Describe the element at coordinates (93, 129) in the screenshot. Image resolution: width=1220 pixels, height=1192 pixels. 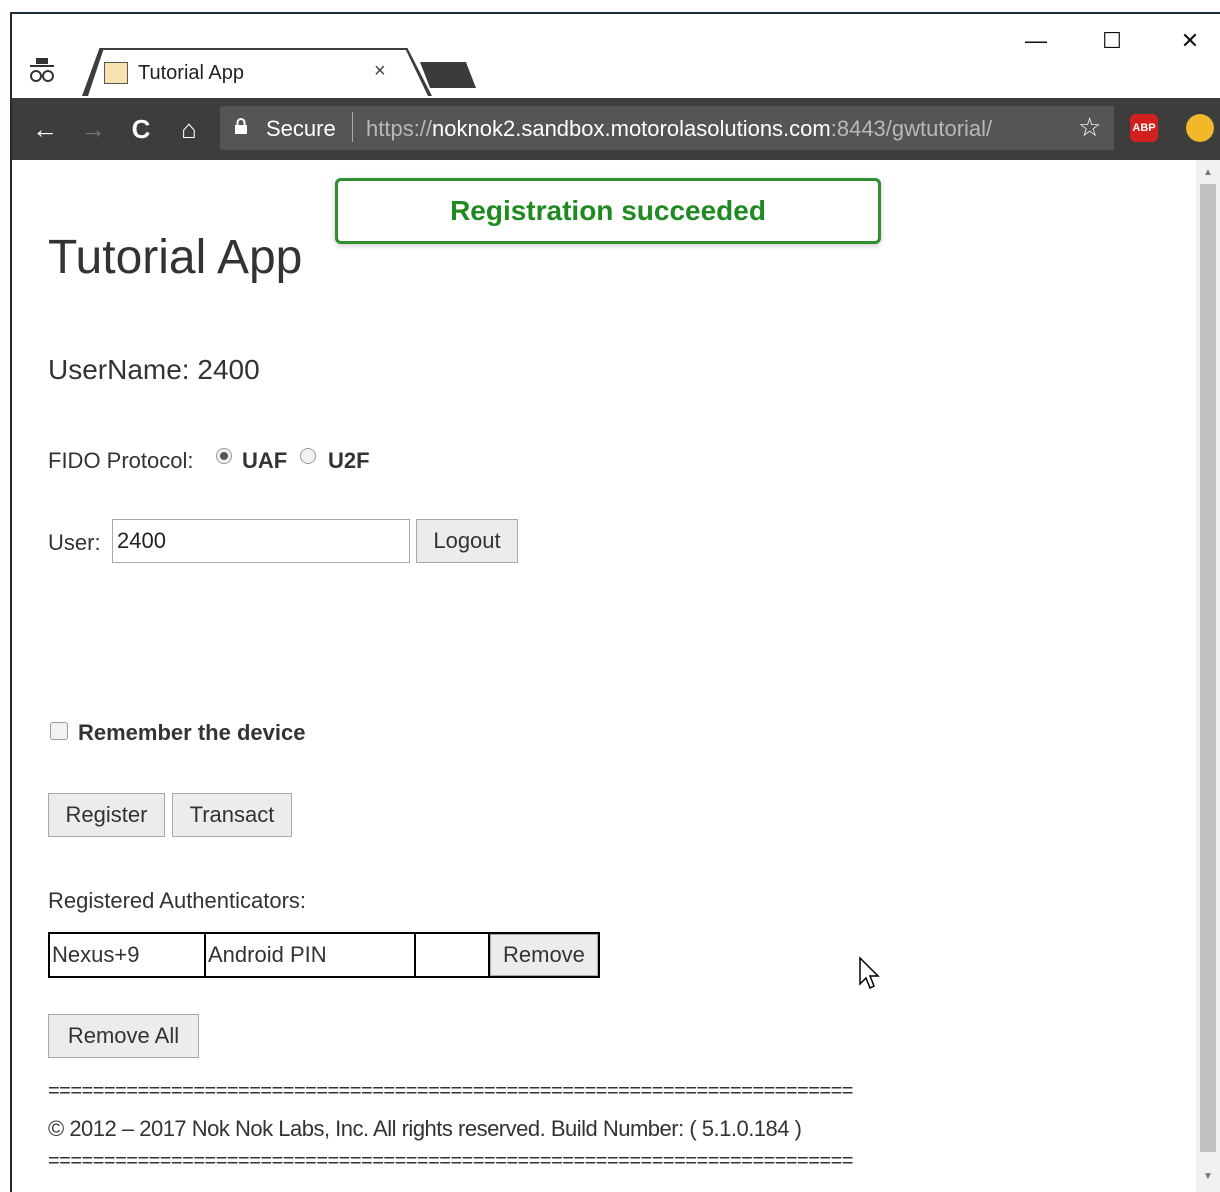
I see `forward-button: →` at that location.